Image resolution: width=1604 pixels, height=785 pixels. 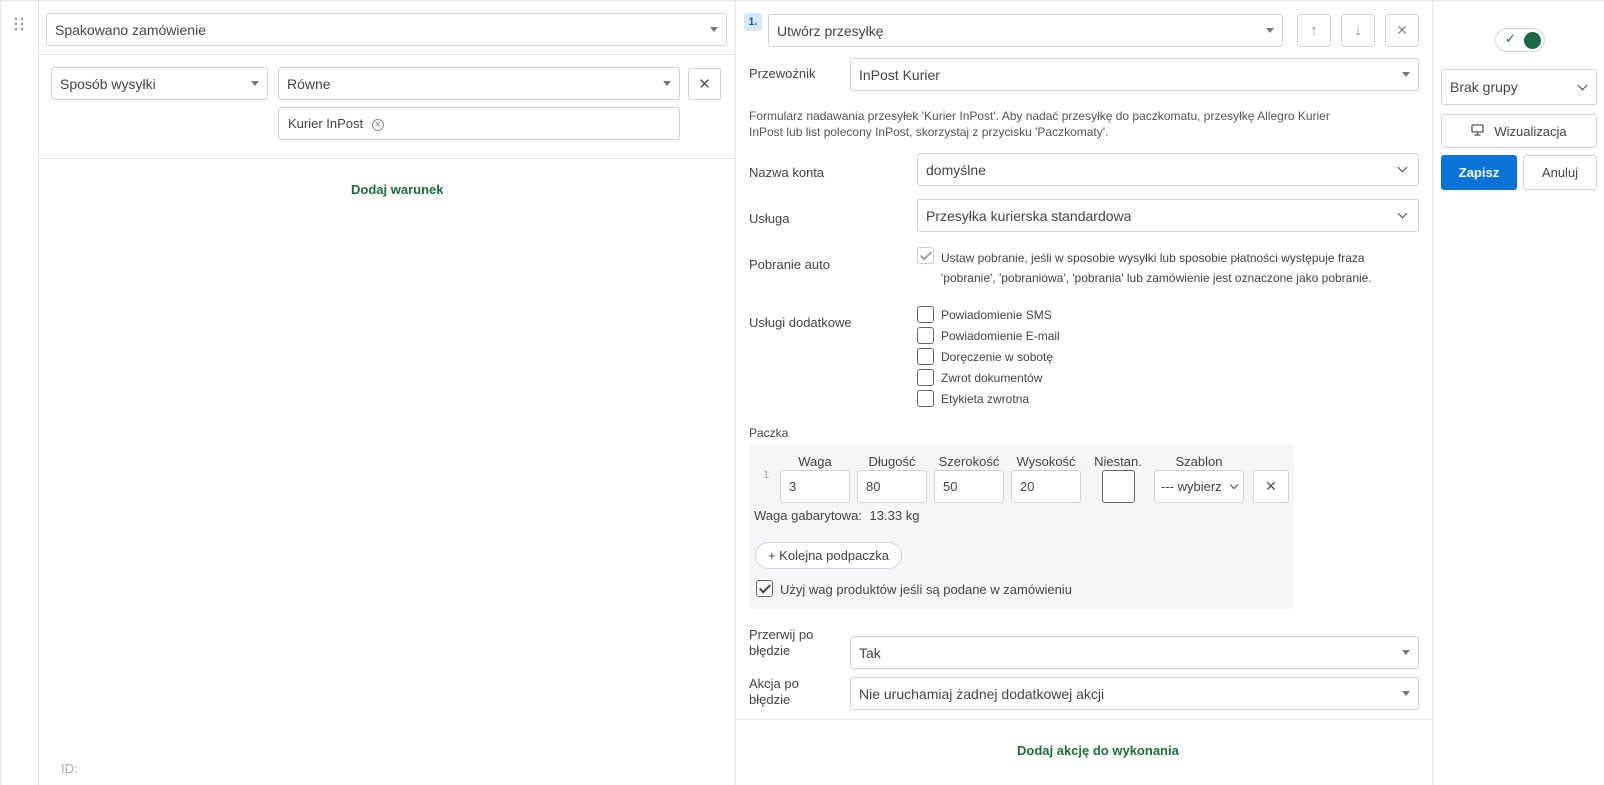 What do you see at coordinates (996, 315) in the screenshot?
I see `extra-sms-label: Powiadomienie SMS` at bounding box center [996, 315].